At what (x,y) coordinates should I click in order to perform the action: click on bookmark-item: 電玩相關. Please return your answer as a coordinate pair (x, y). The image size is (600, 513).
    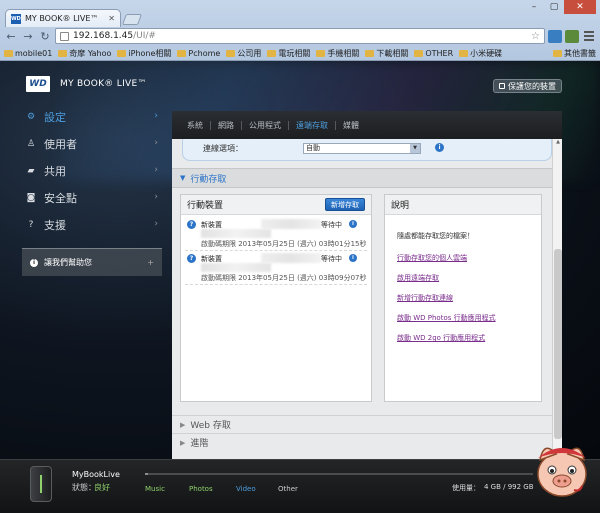
    Looking at the image, I should click on (288, 53).